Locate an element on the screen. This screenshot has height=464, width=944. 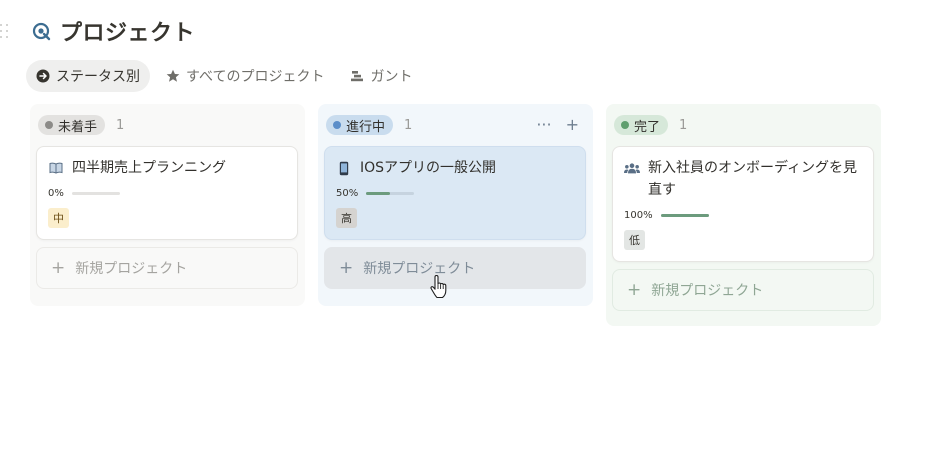
progress-label: 0% is located at coordinates (56, 193).